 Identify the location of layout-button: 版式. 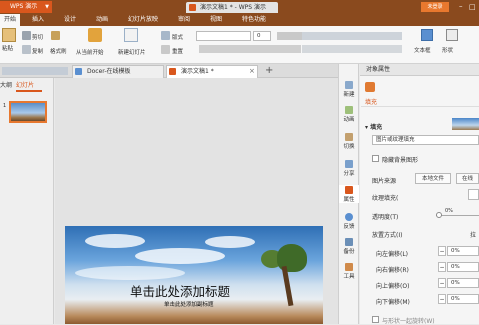
(177, 37).